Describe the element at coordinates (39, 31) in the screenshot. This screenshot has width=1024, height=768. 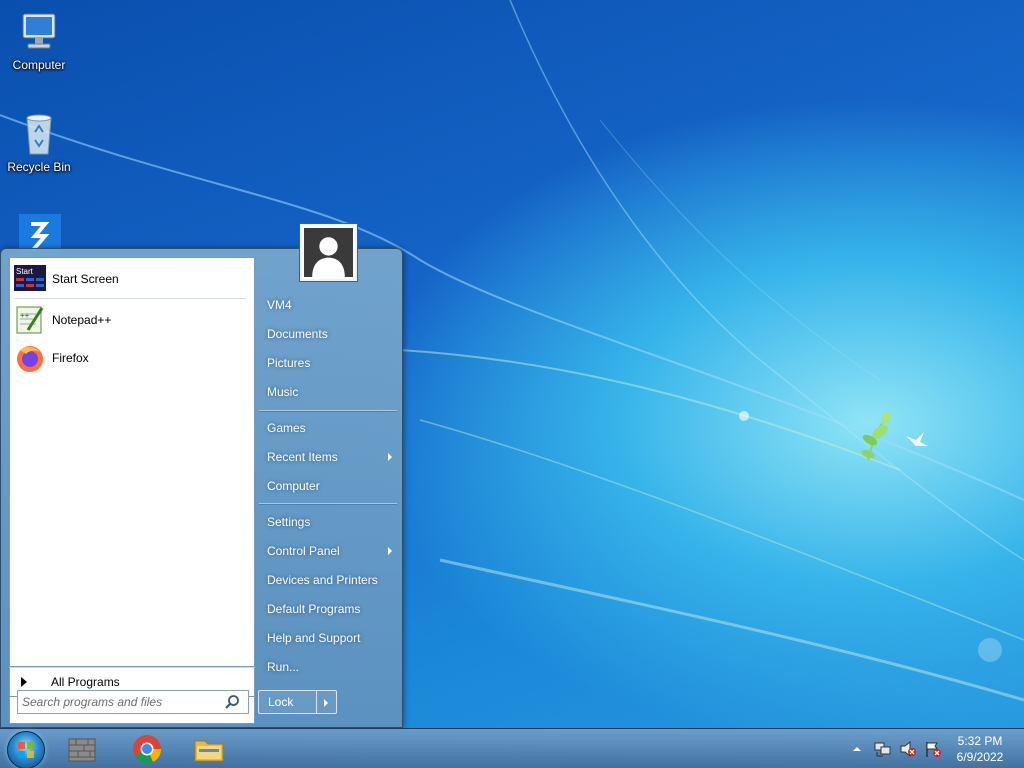
I see `computer-icon` at that location.